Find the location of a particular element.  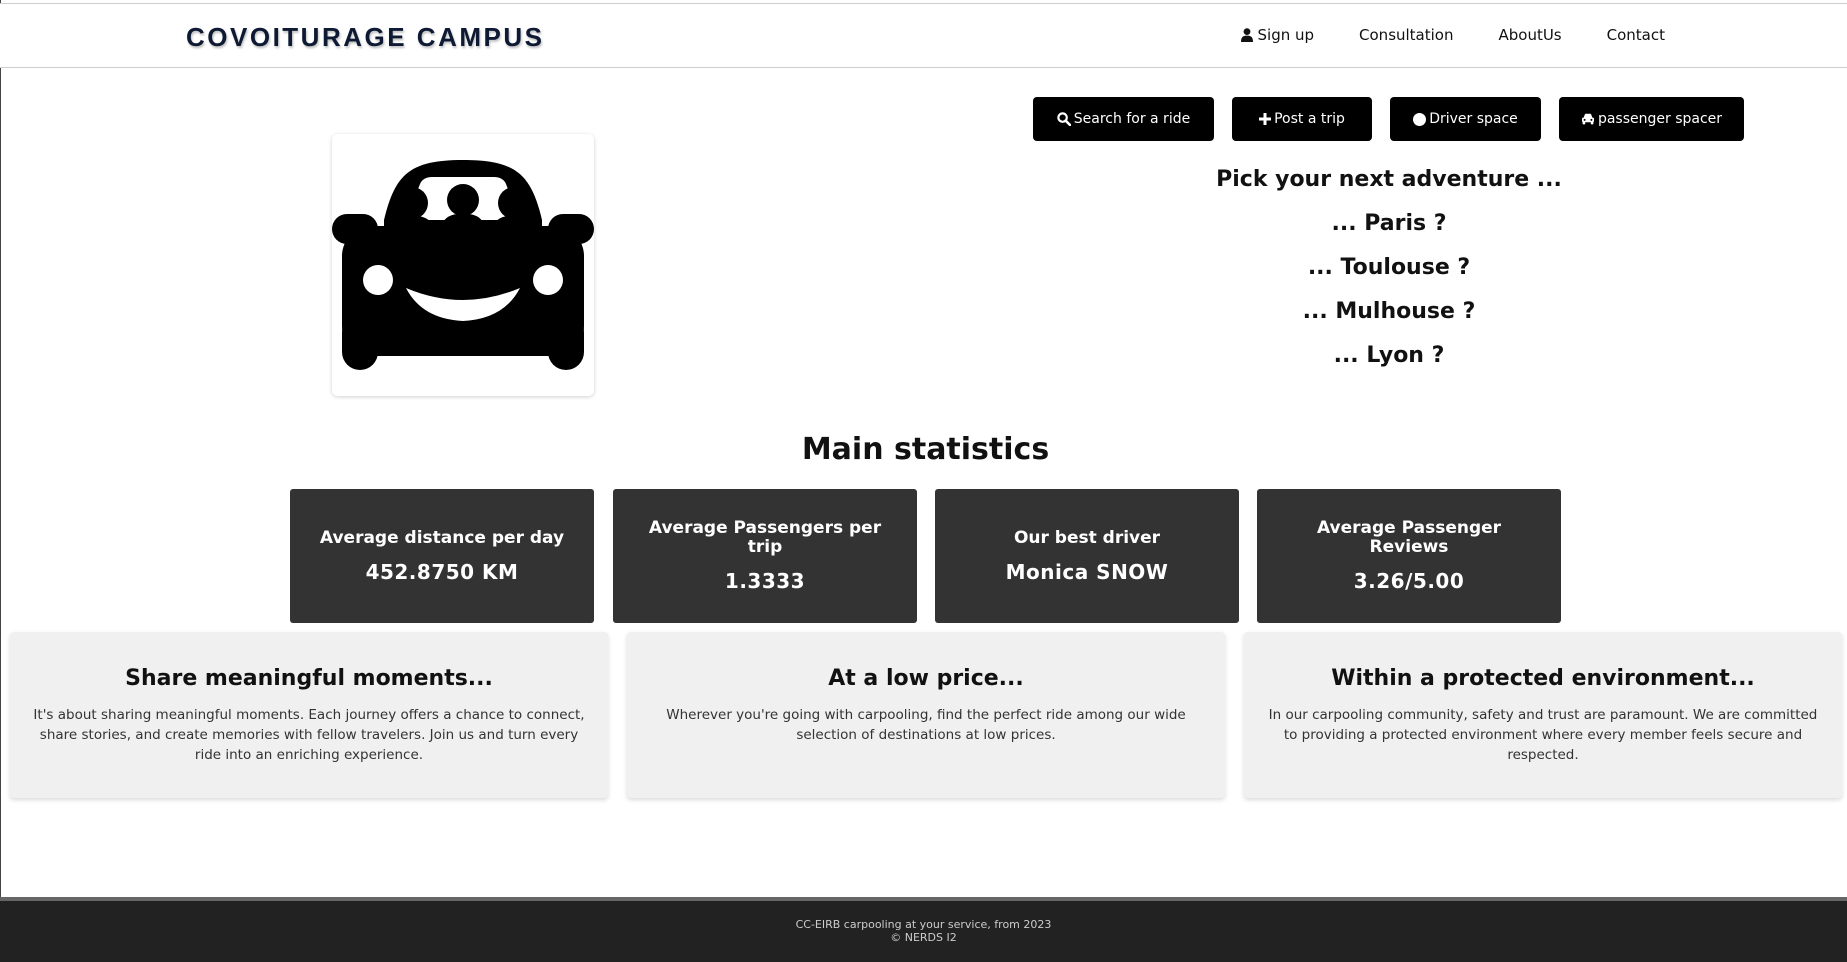

destination-mulhouse: ... Mulhouse ? is located at coordinates (1389, 311).